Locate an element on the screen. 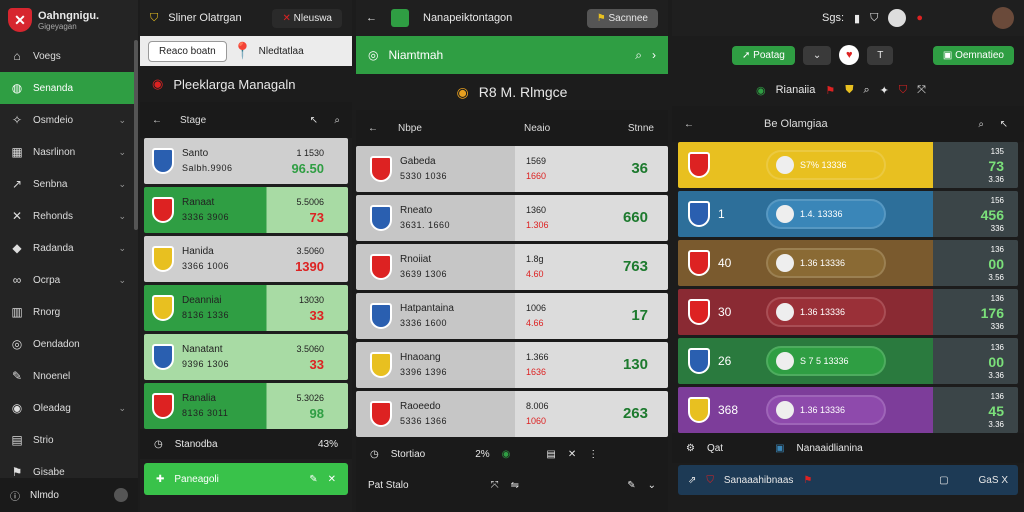  sidebar-item-8: ▥ Rnorg is located at coordinates (69, 312).